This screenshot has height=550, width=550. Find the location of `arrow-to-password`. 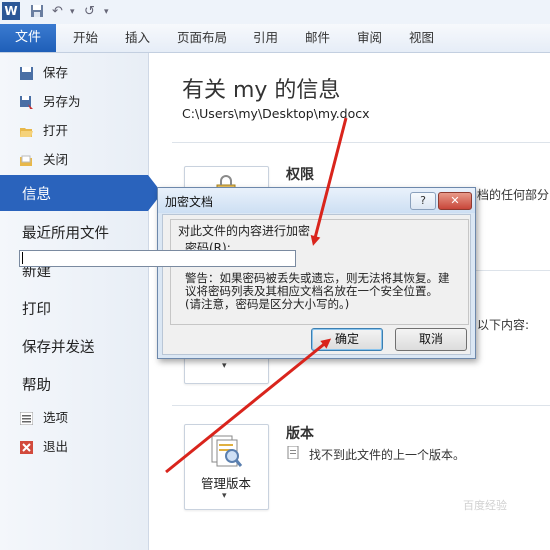

arrow-to-password is located at coordinates (329, 181).